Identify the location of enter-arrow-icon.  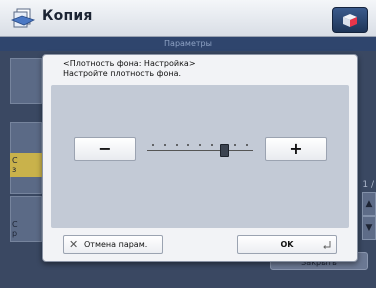
(327, 245).